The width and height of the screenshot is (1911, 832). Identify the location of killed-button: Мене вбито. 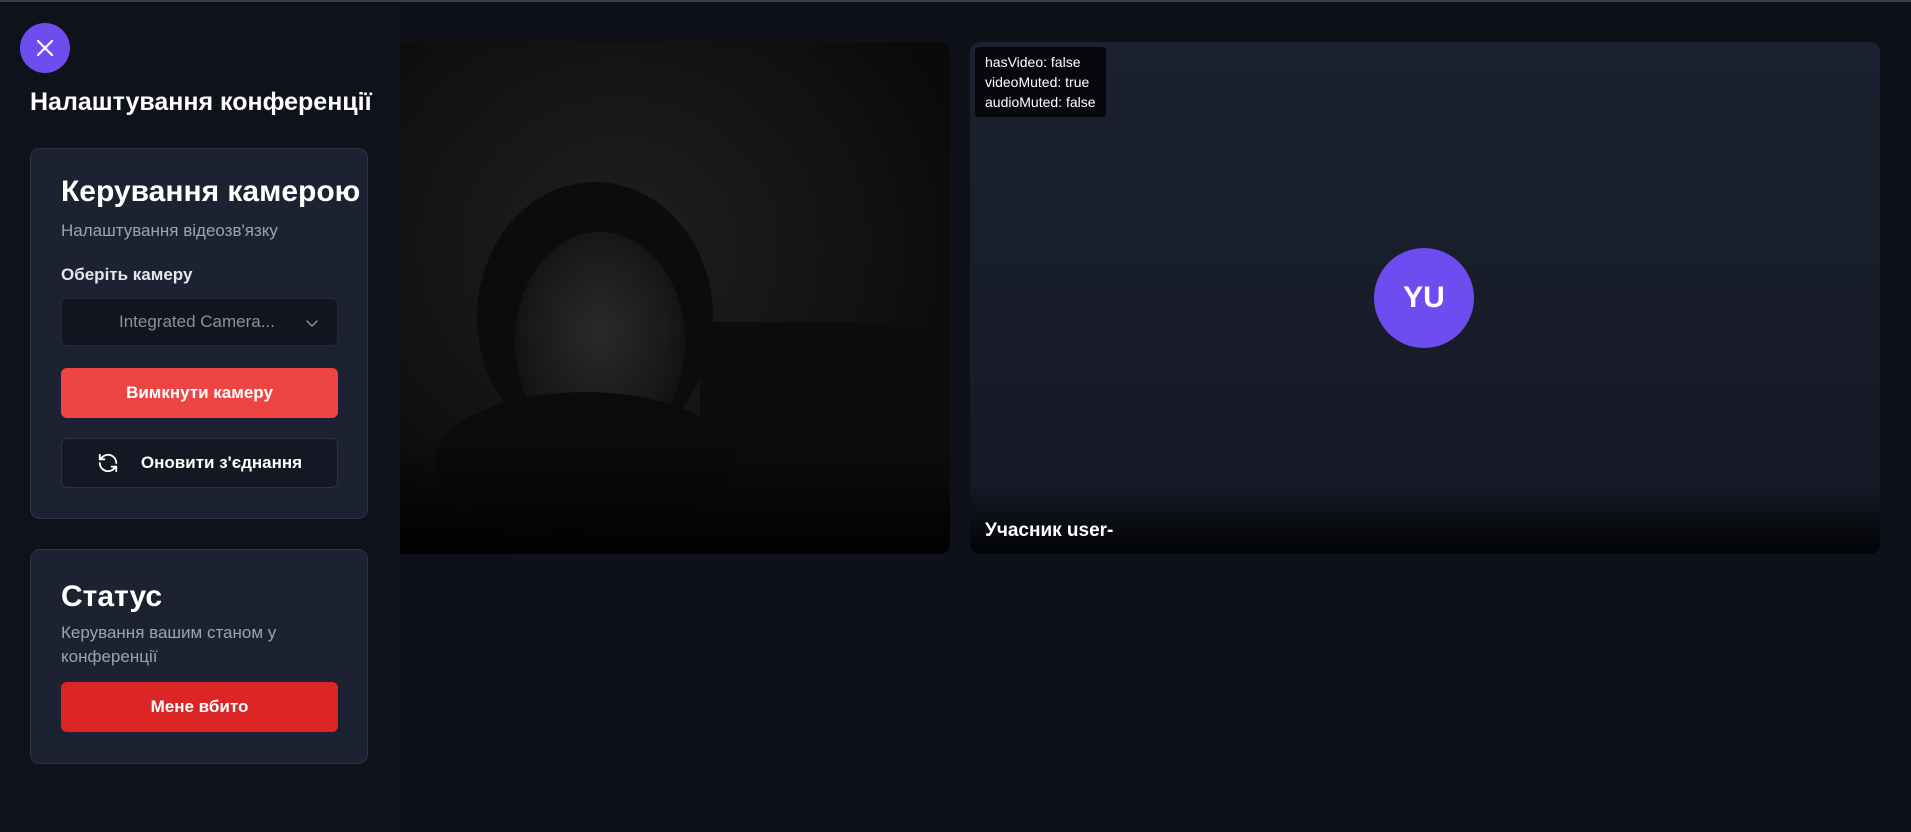
(199, 707).